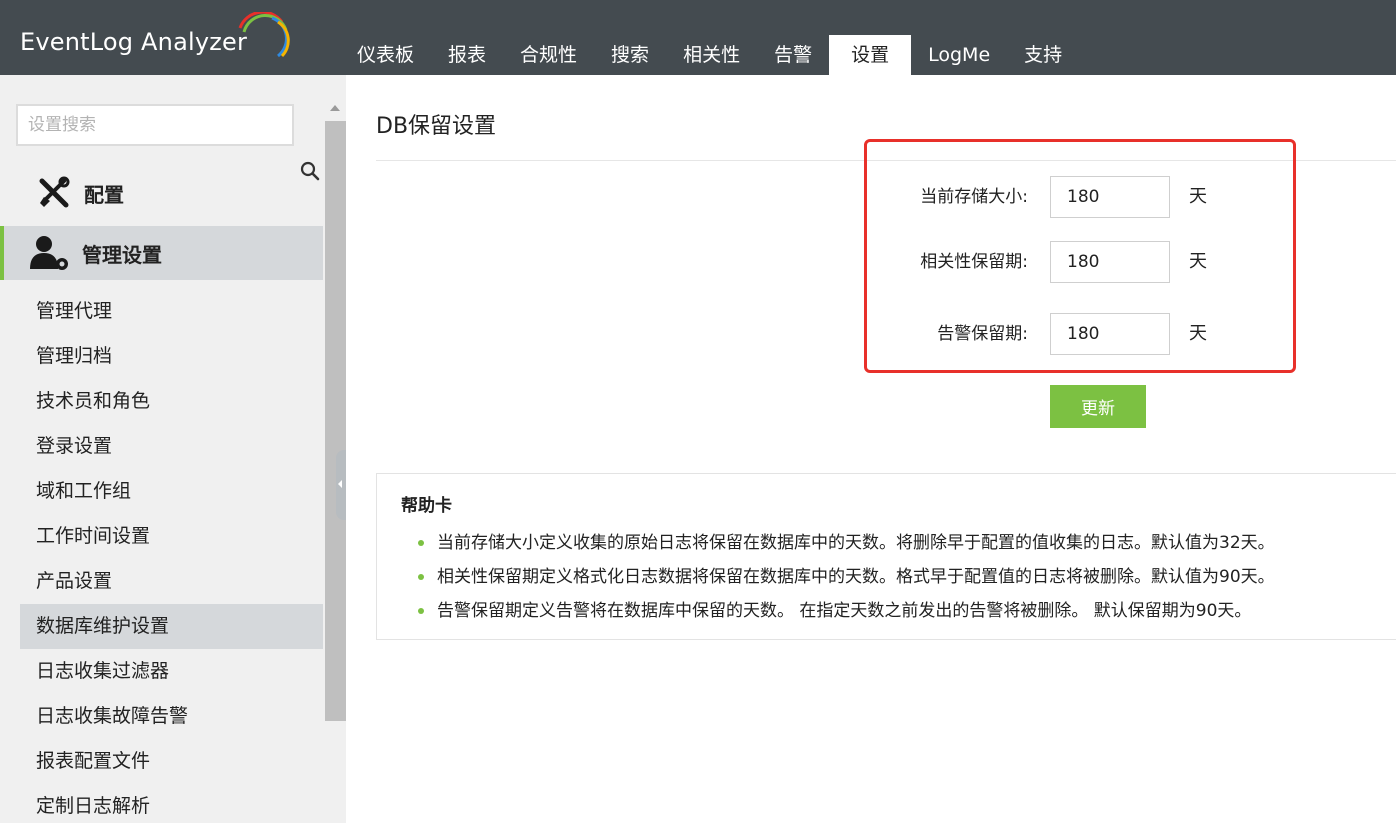  I want to click on sidebar-item-technicians-roles: 技术员和角色, so click(171, 401).